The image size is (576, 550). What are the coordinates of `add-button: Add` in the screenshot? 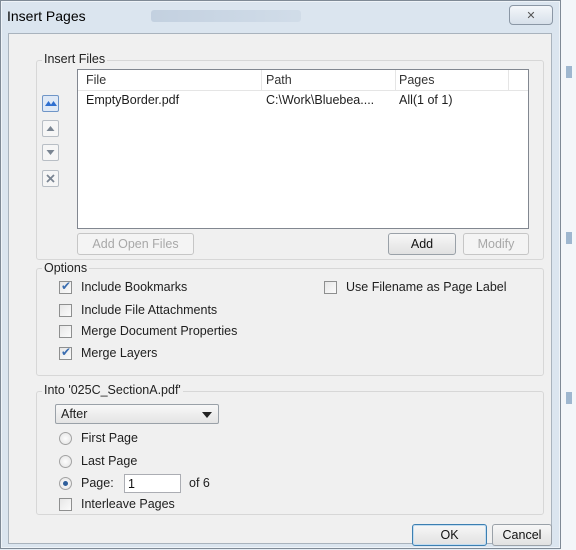 It's located at (422, 244).